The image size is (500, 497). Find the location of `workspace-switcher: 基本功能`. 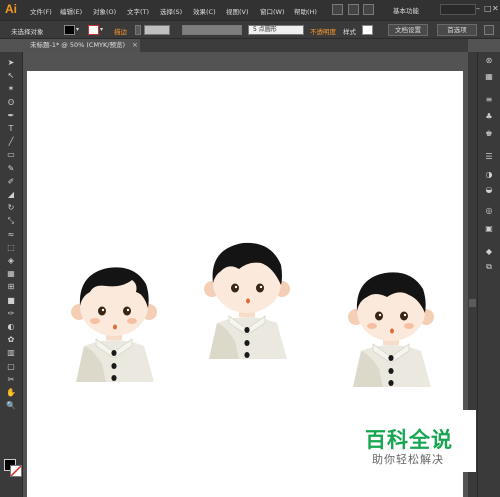

workspace-switcher: 基本功能 is located at coordinates (406, 10).